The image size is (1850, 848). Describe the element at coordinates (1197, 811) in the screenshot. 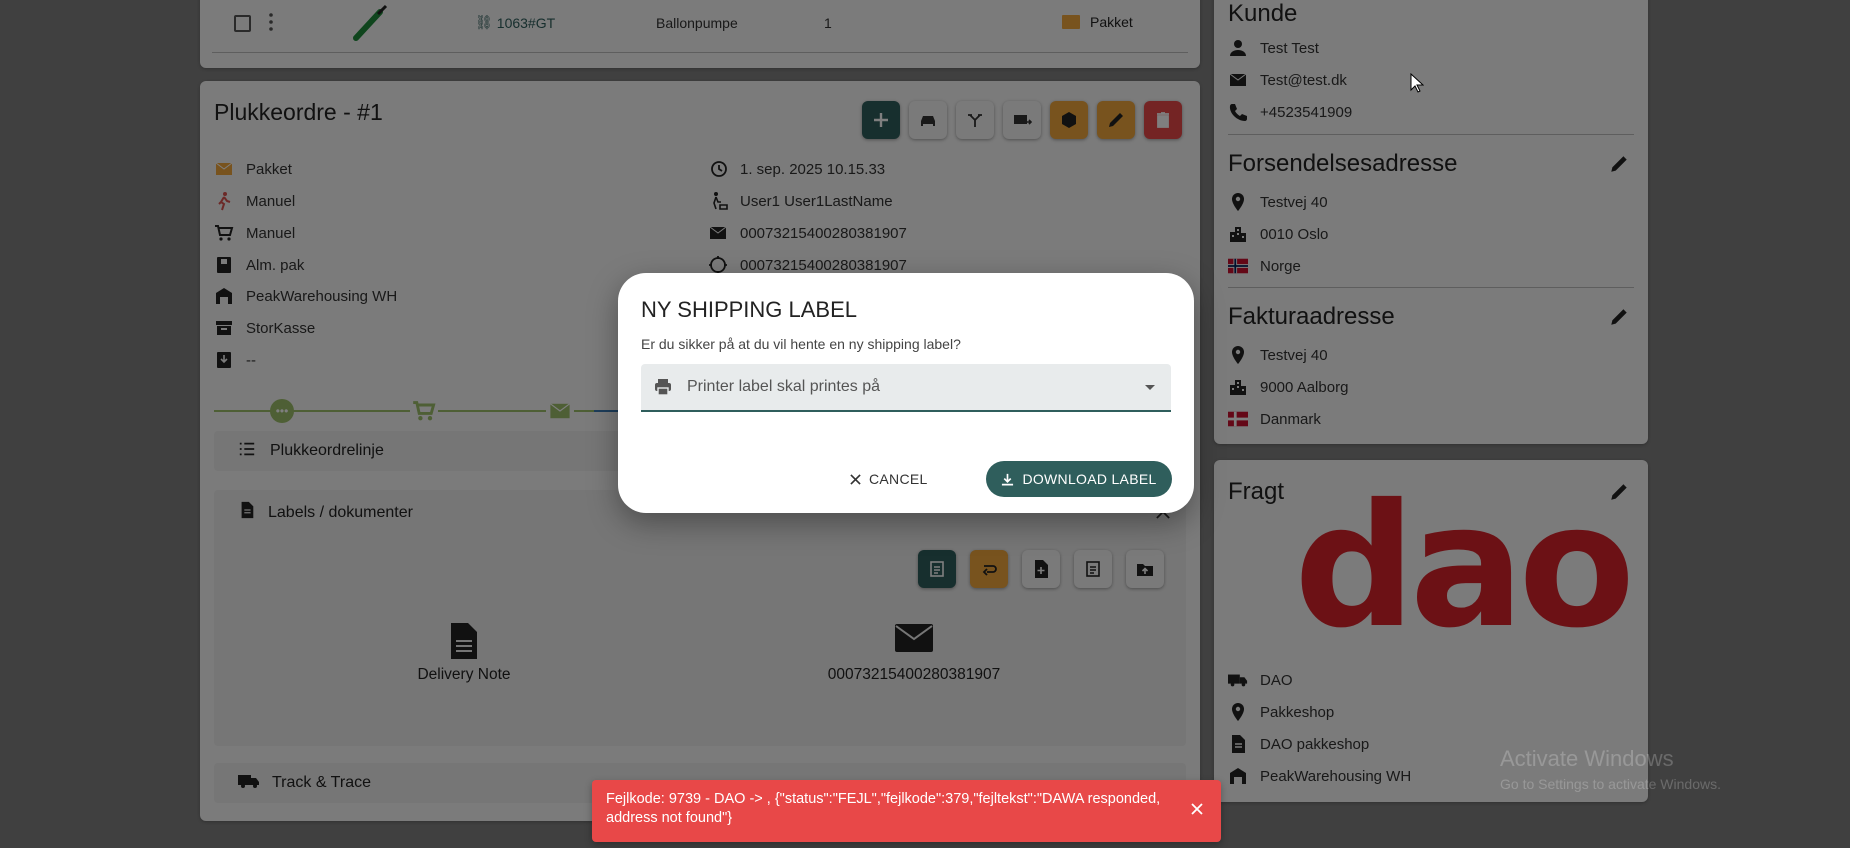

I see `close-toast-icon` at that location.